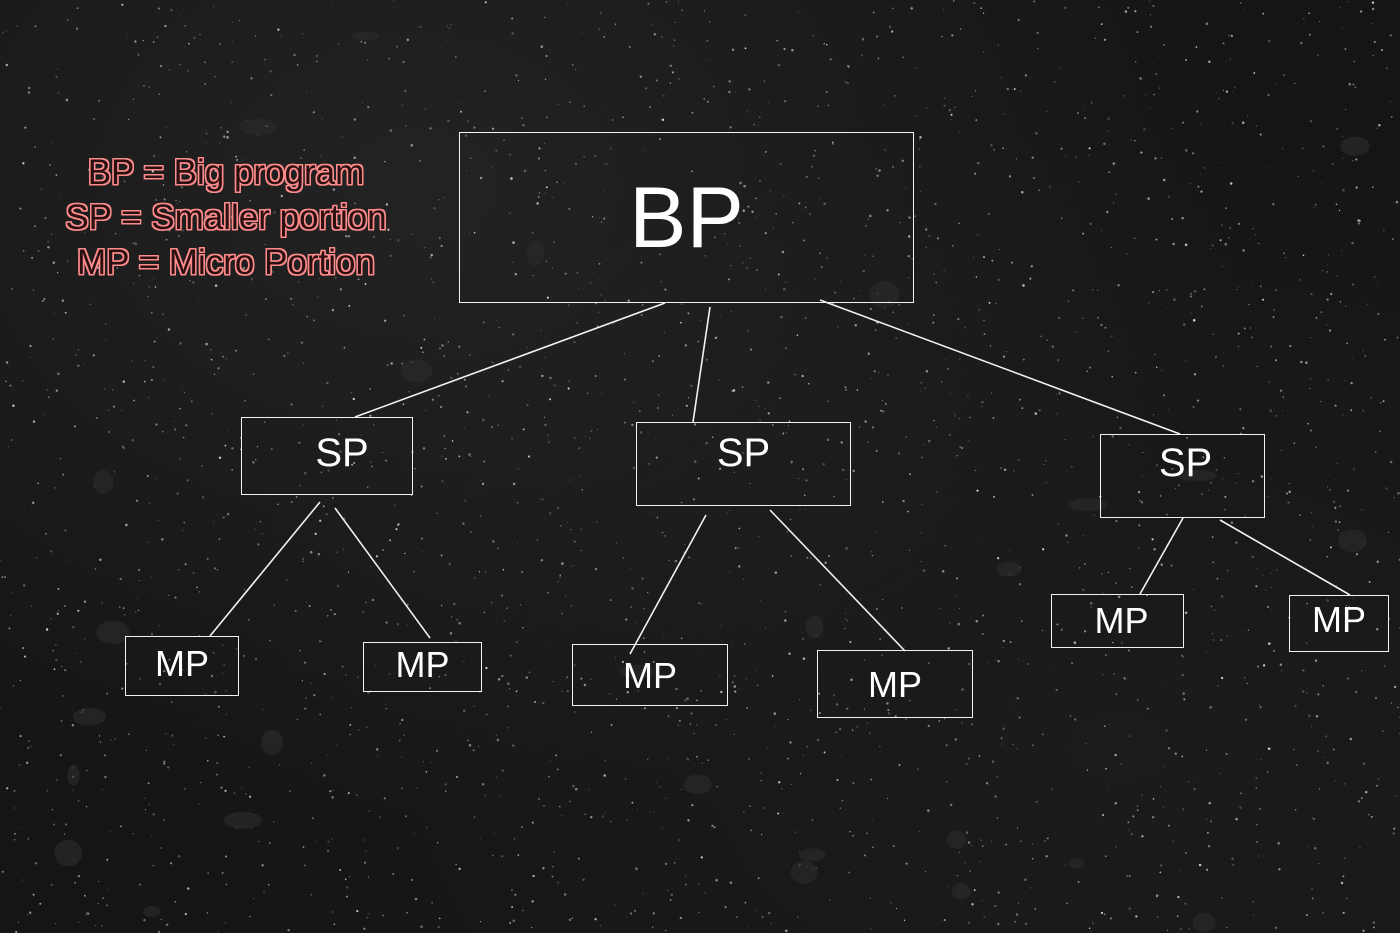  I want to click on node-mp-3-1: MP, so click(1117, 621).